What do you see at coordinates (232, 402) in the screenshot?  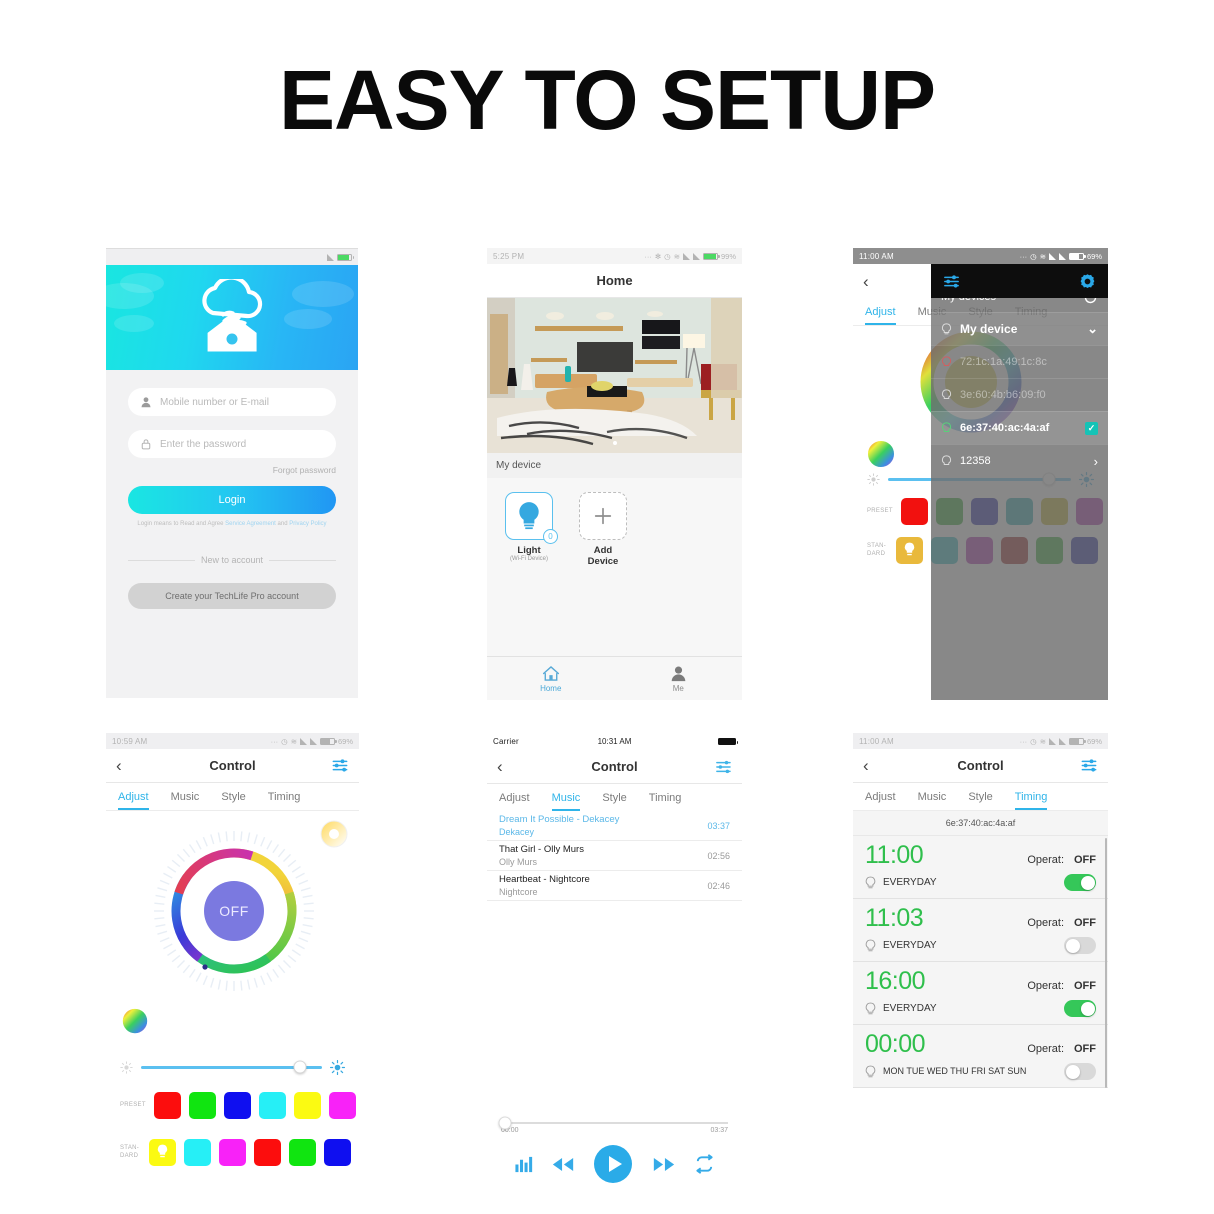 I see `username-field: Mobile number or E-mail` at bounding box center [232, 402].